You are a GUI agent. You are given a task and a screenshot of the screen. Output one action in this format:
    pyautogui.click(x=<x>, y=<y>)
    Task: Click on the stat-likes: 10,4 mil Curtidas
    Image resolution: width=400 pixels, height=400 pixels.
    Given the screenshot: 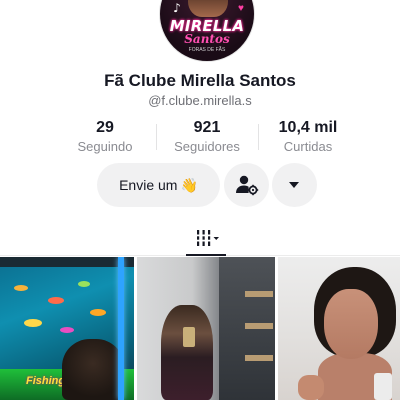 What is the action you would take?
    pyautogui.click(x=308, y=136)
    